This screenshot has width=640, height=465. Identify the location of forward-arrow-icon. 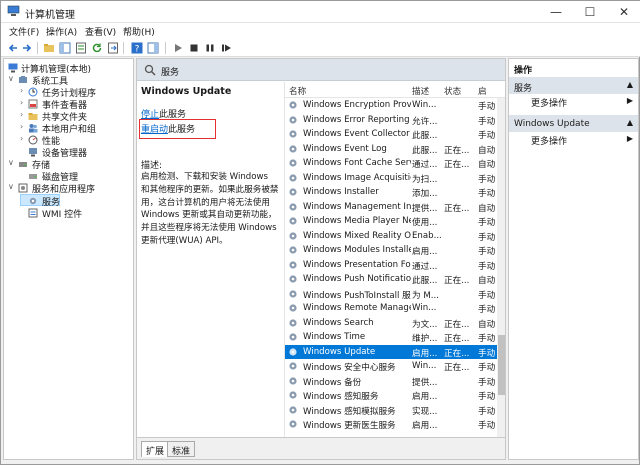
(27, 48).